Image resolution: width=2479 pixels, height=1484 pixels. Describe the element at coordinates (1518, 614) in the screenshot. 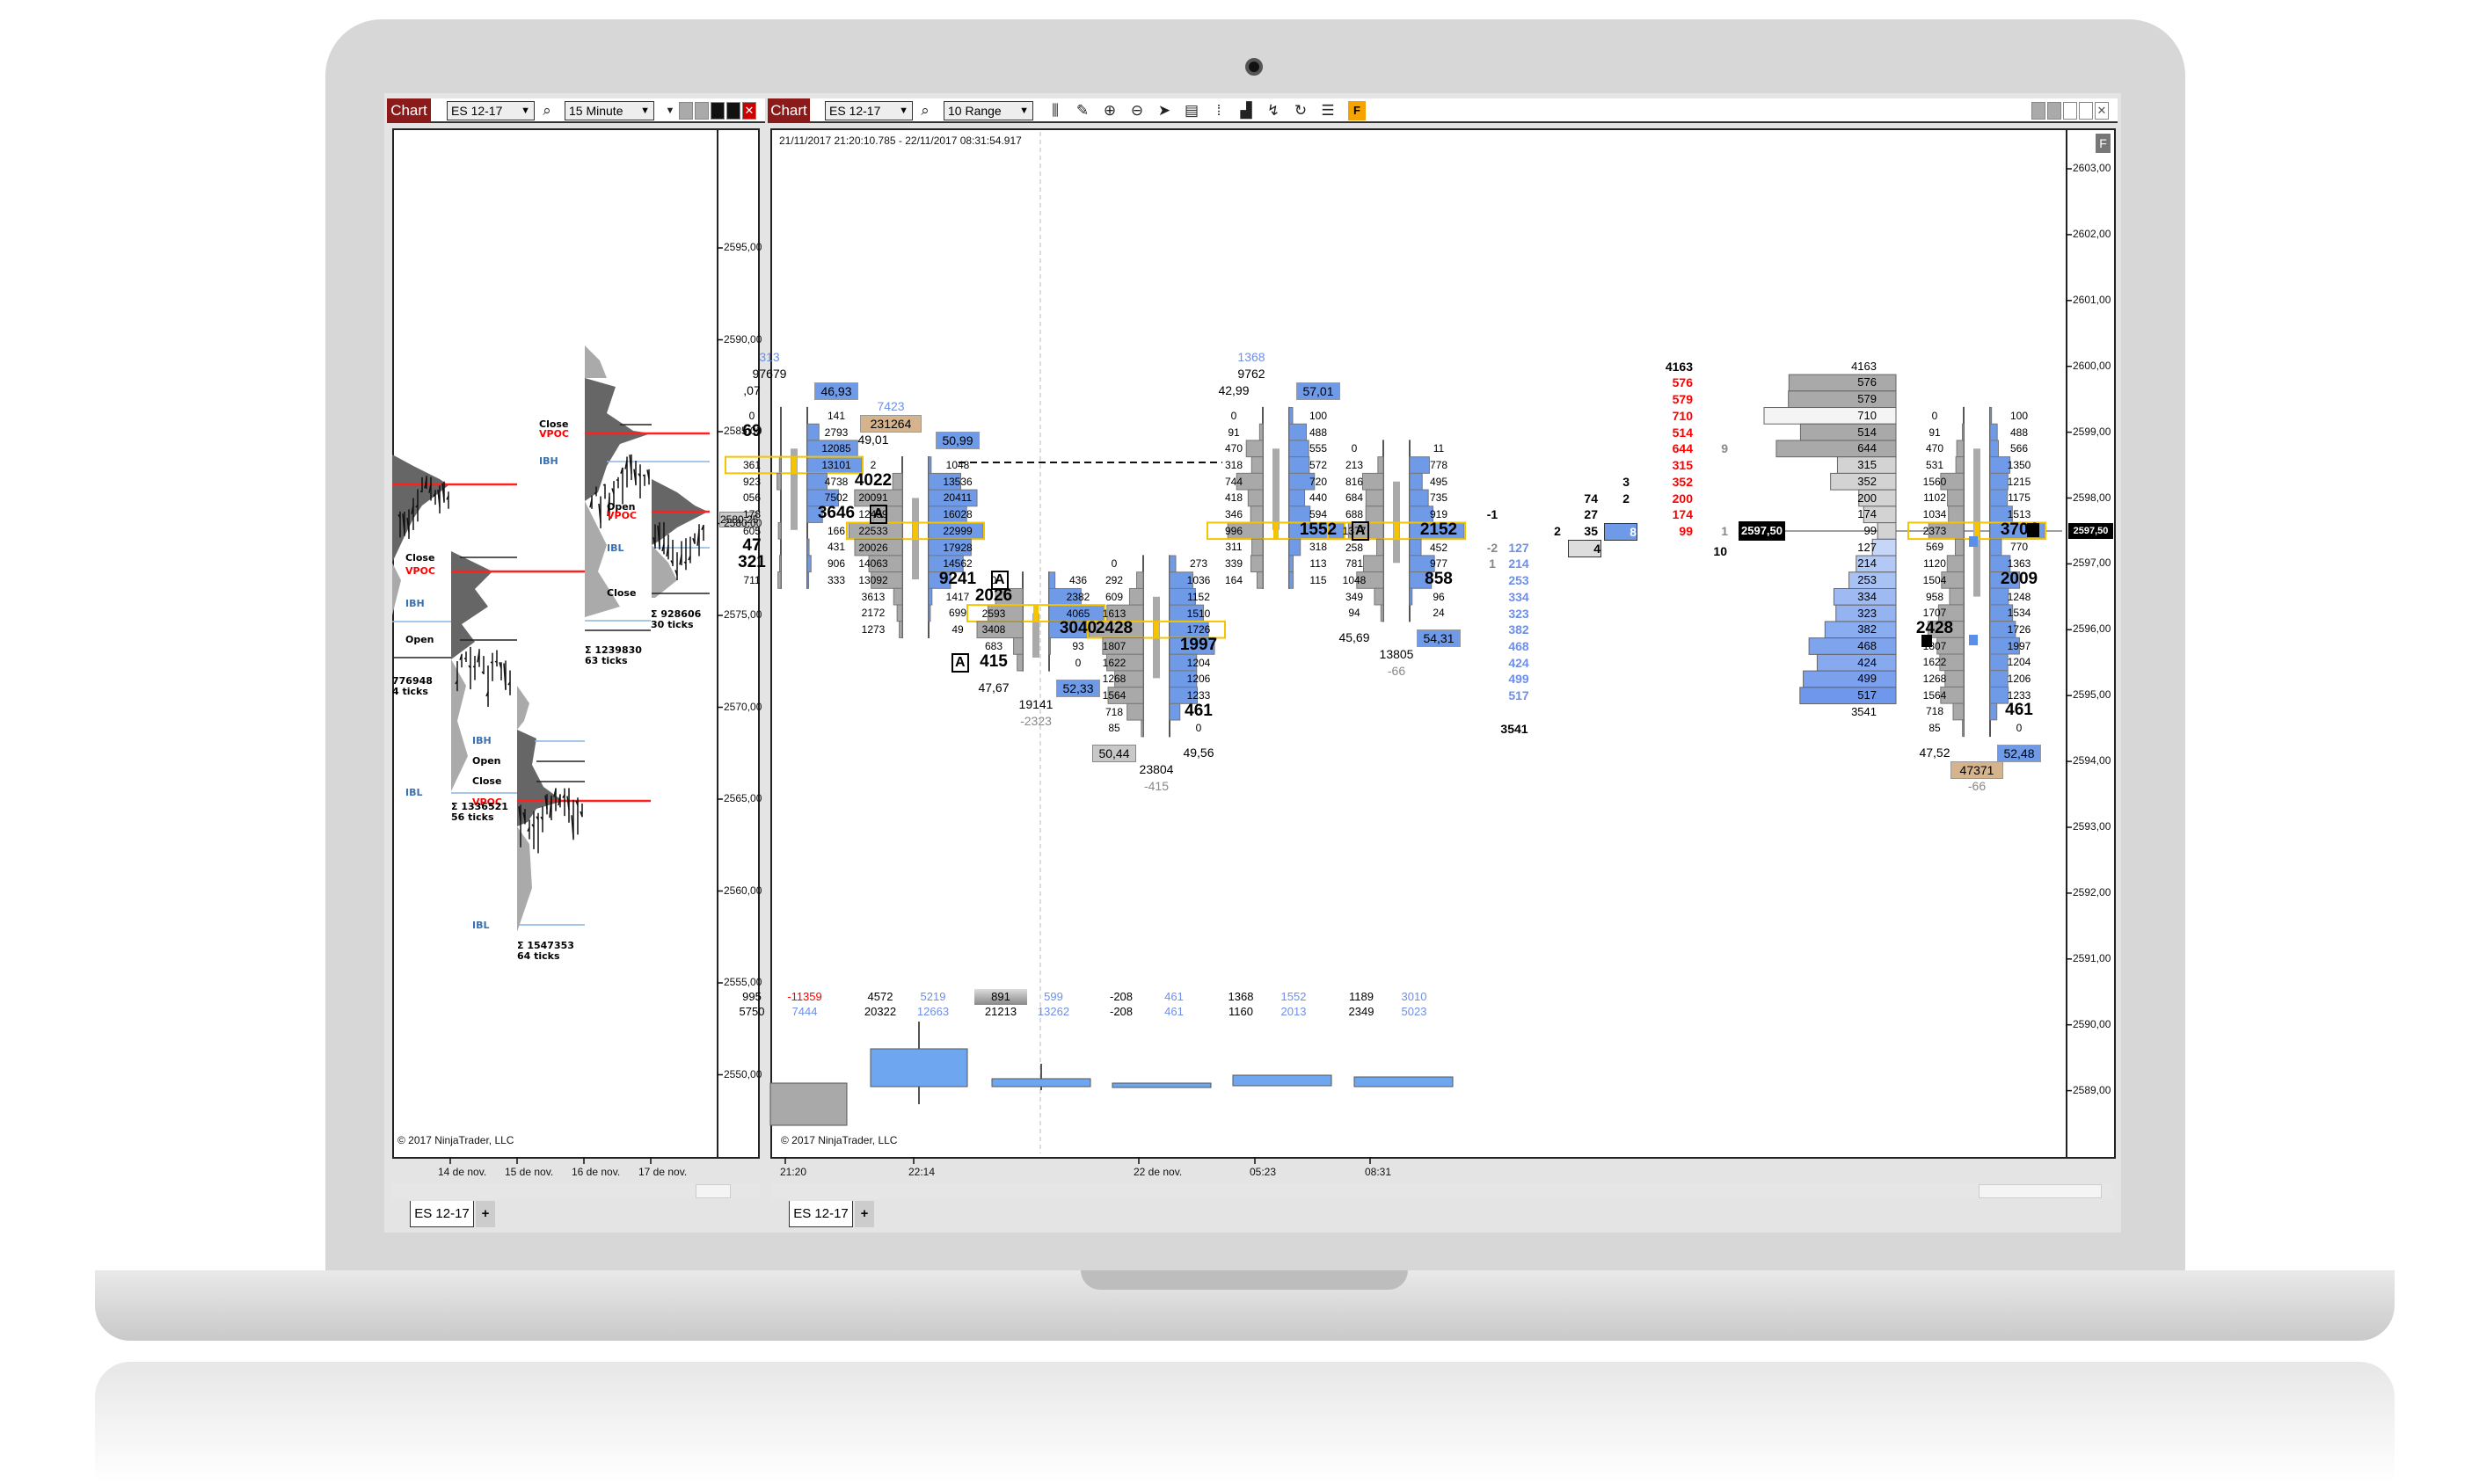

I see `ladder-value: 323` at that location.